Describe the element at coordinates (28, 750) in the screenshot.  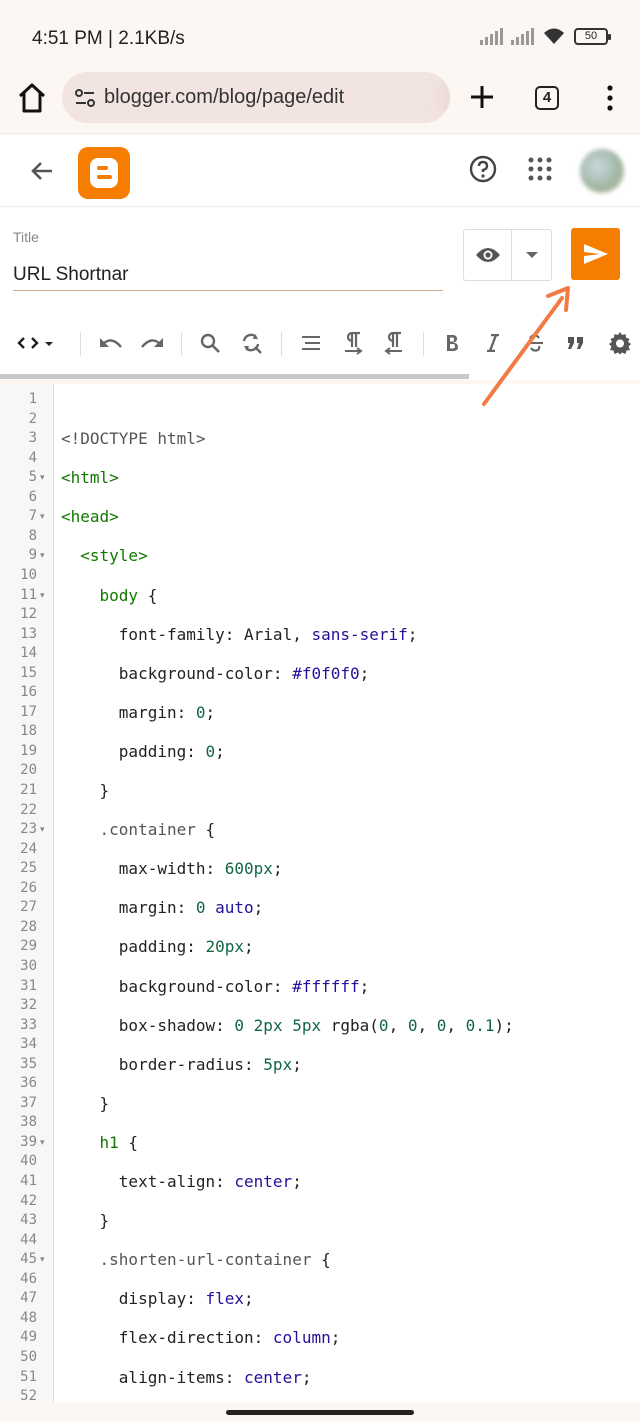
I see `line-number: 19` at that location.